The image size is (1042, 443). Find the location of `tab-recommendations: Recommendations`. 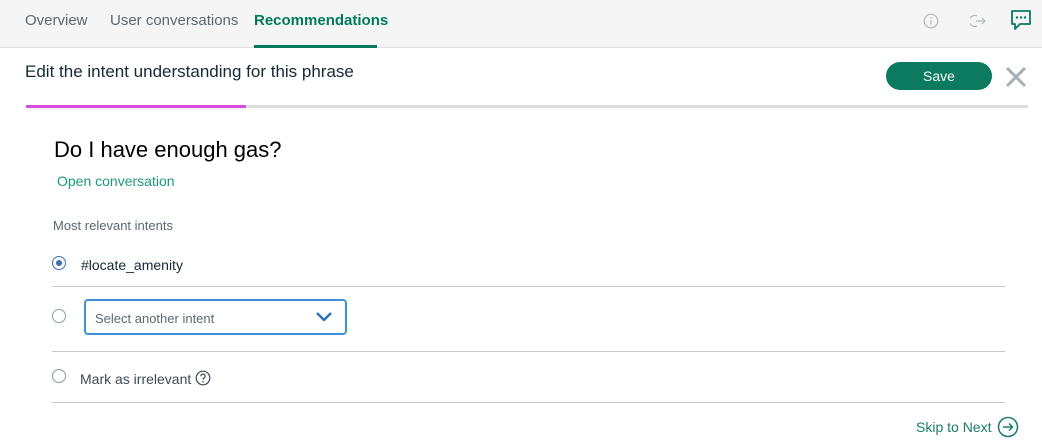

tab-recommendations: Recommendations is located at coordinates (321, 24).